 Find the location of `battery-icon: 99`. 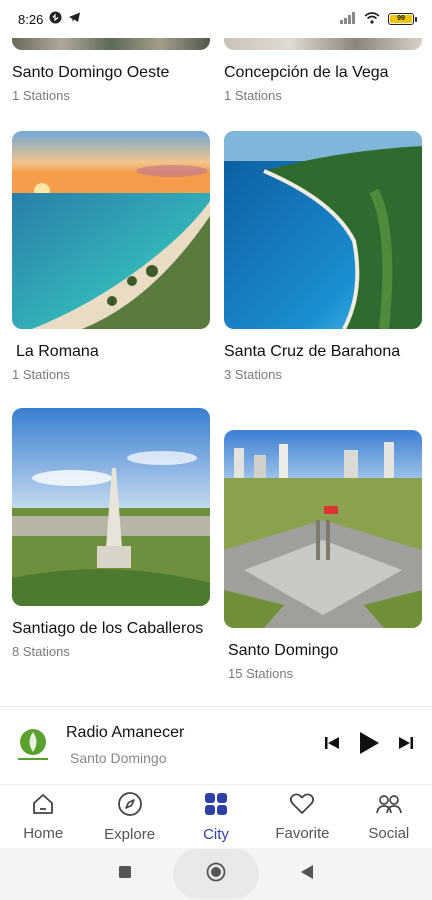

battery-icon: 99 is located at coordinates (402, 19).